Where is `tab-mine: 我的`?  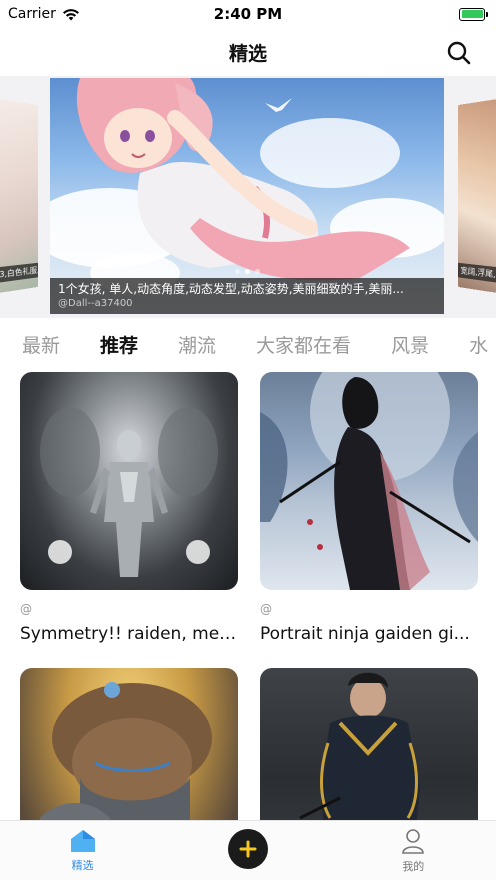 tab-mine: 我的 is located at coordinates (413, 851).